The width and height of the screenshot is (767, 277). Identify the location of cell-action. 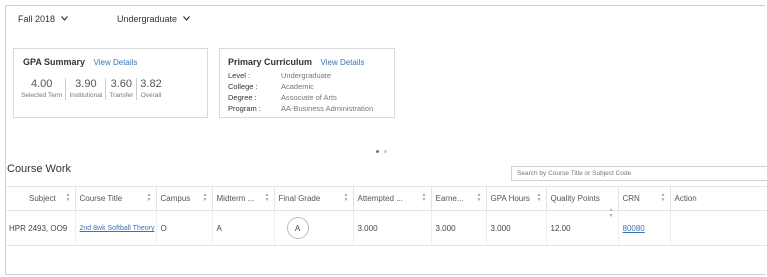
(718, 228).